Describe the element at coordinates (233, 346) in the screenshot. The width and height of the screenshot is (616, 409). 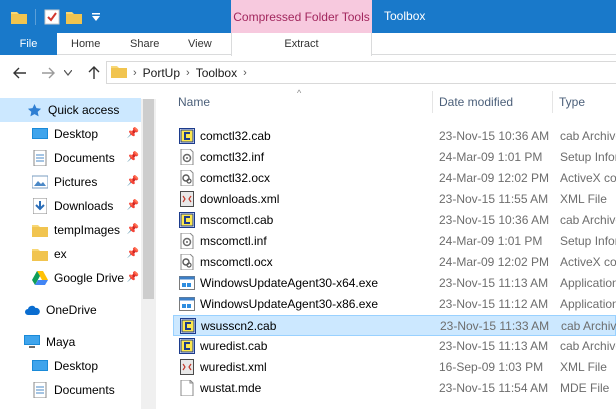
I see `file-name: wuredist.cab` at that location.